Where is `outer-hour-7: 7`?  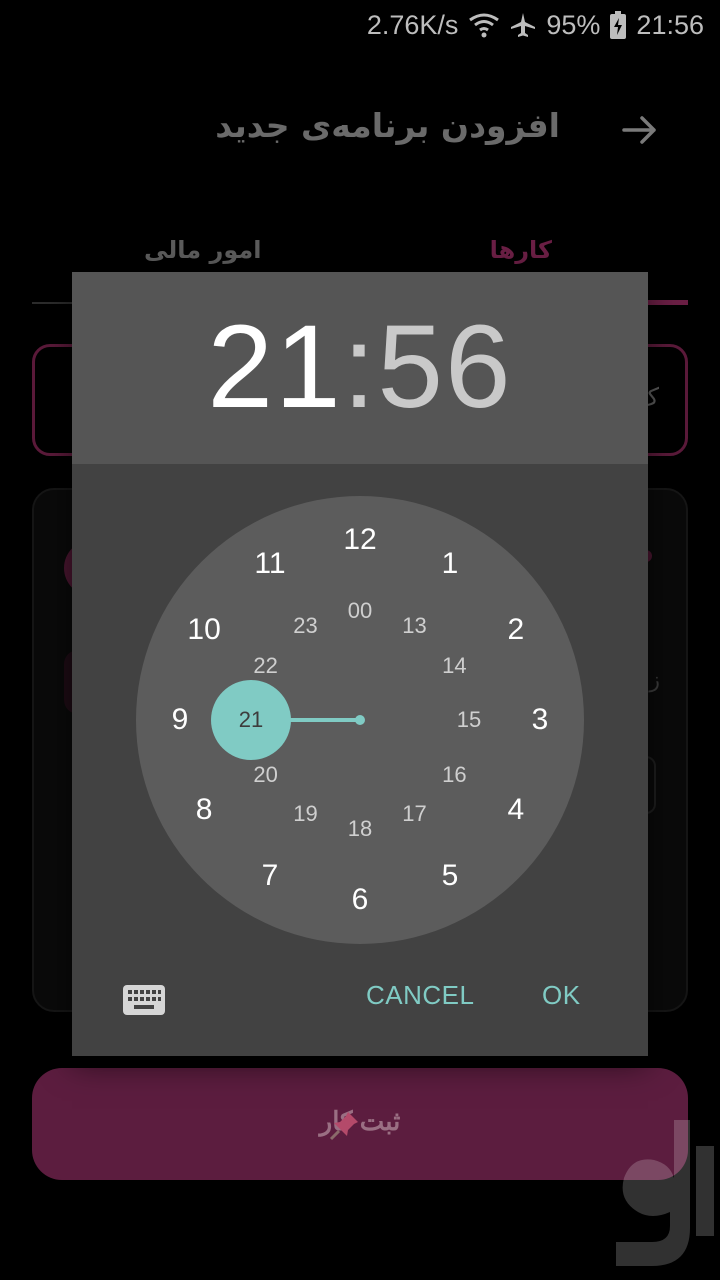 outer-hour-7: 7 is located at coordinates (270, 875).